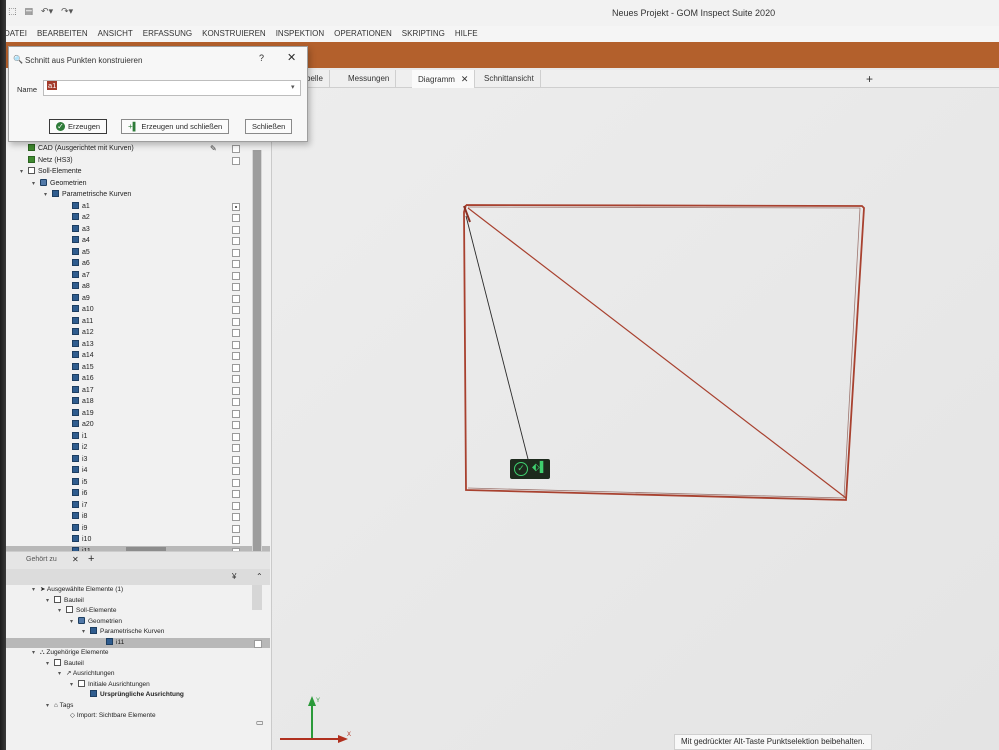 The image size is (999, 750). What do you see at coordinates (138, 529) in the screenshot?
I see `curve-item: i9` at bounding box center [138, 529].